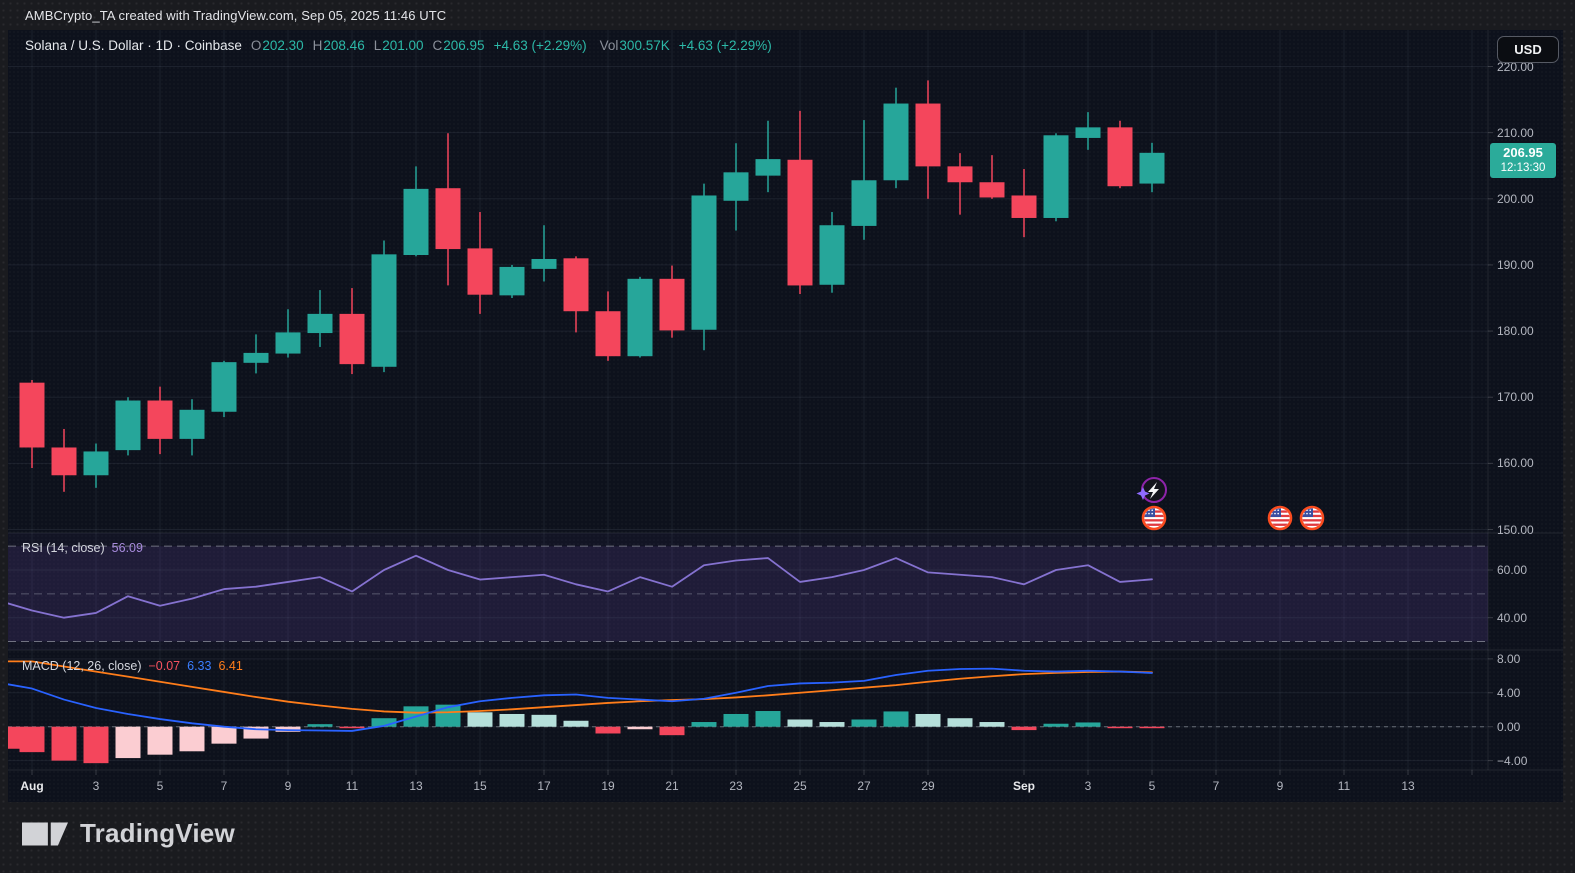 The image size is (1575, 873). Describe the element at coordinates (608, 786) in the screenshot. I see `time-tick-label: 19` at that location.